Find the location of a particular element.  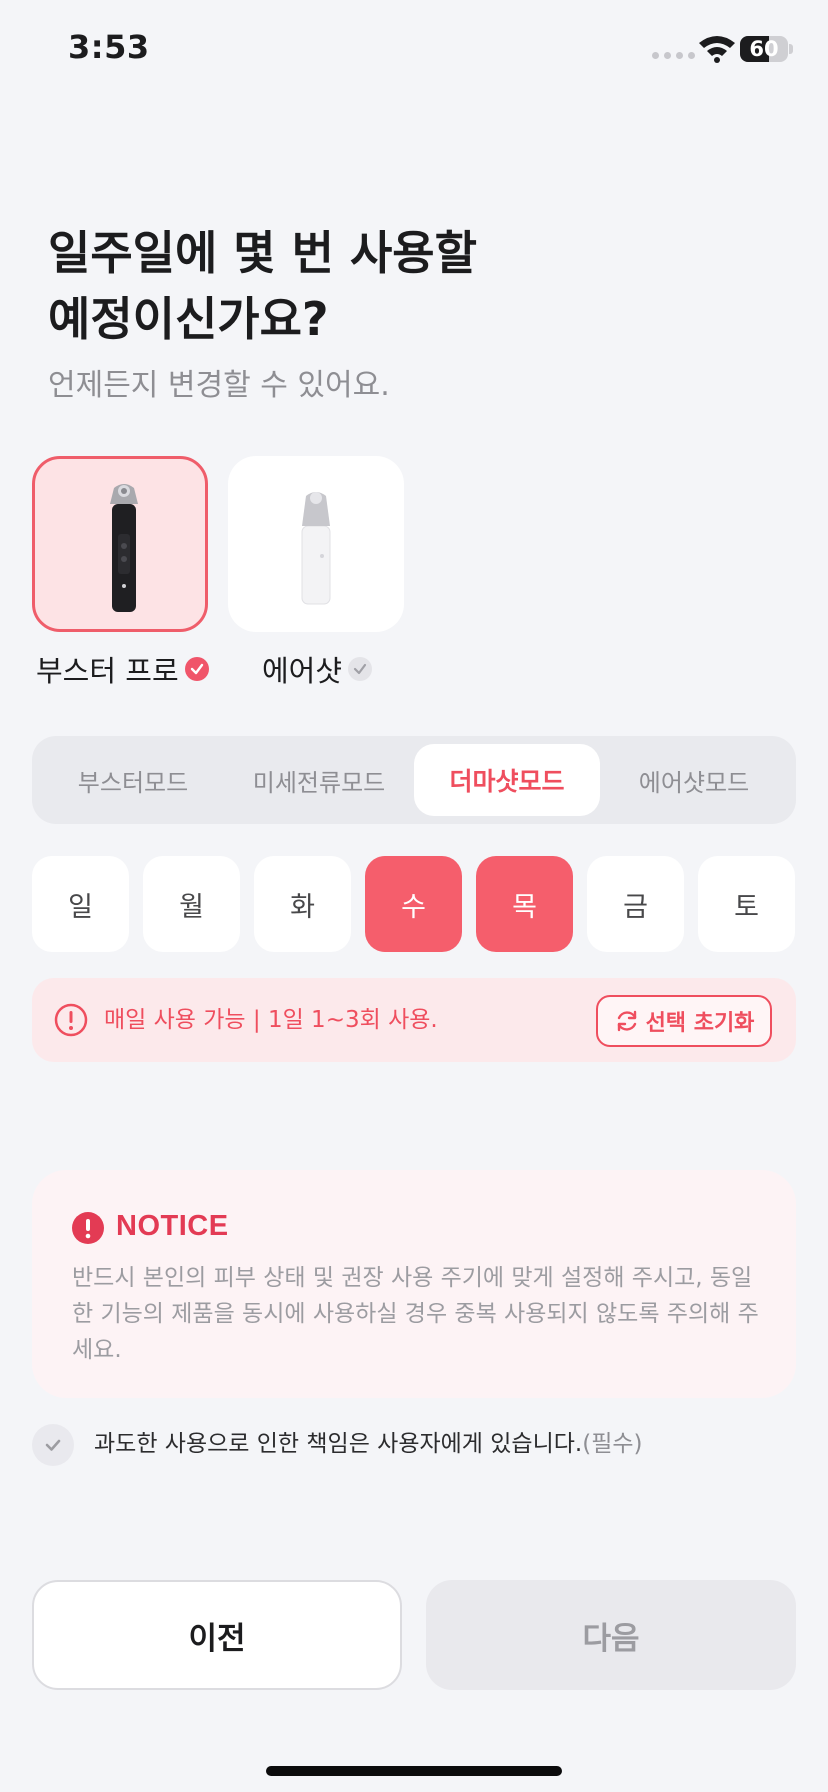

device-label-booster-pro: 부스터 프로 is located at coordinates (122, 669).